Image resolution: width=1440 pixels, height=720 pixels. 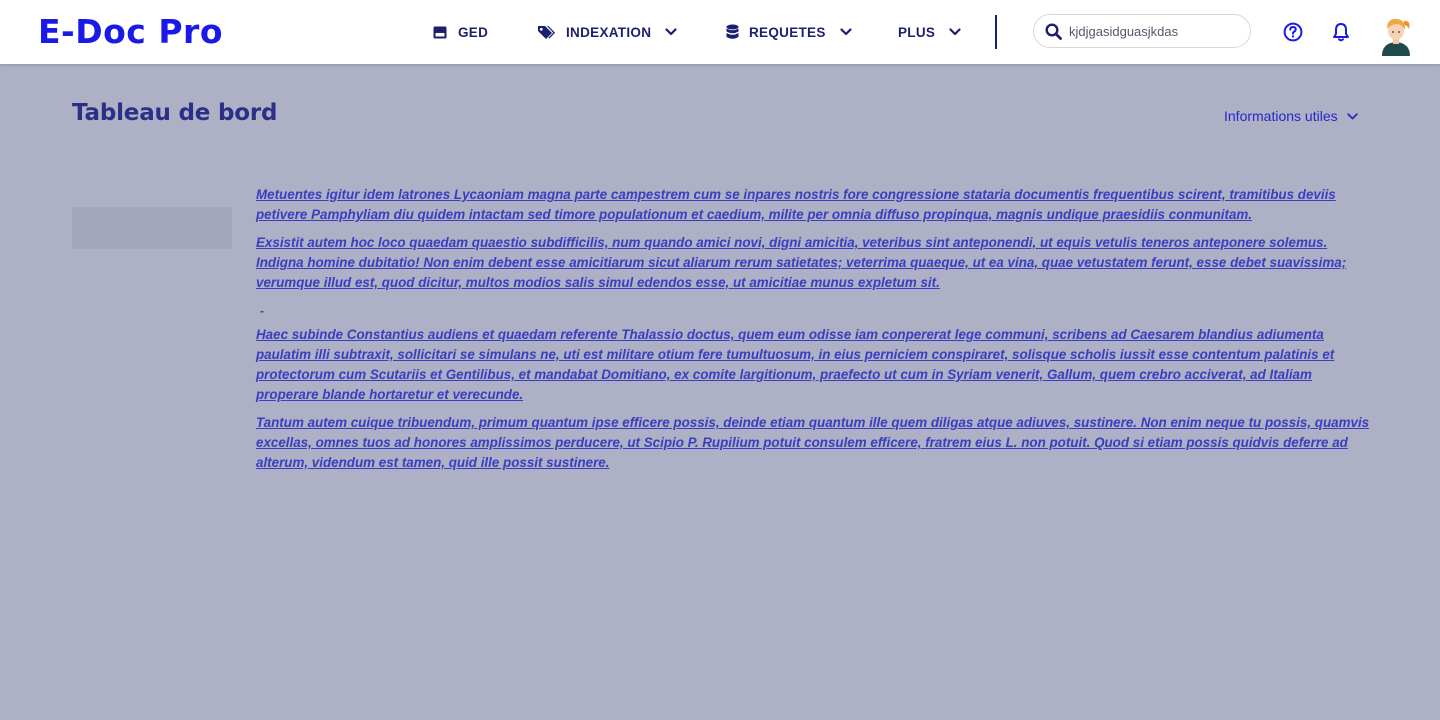 I want to click on app-logo: E-Doc Pro, so click(x=130, y=32).